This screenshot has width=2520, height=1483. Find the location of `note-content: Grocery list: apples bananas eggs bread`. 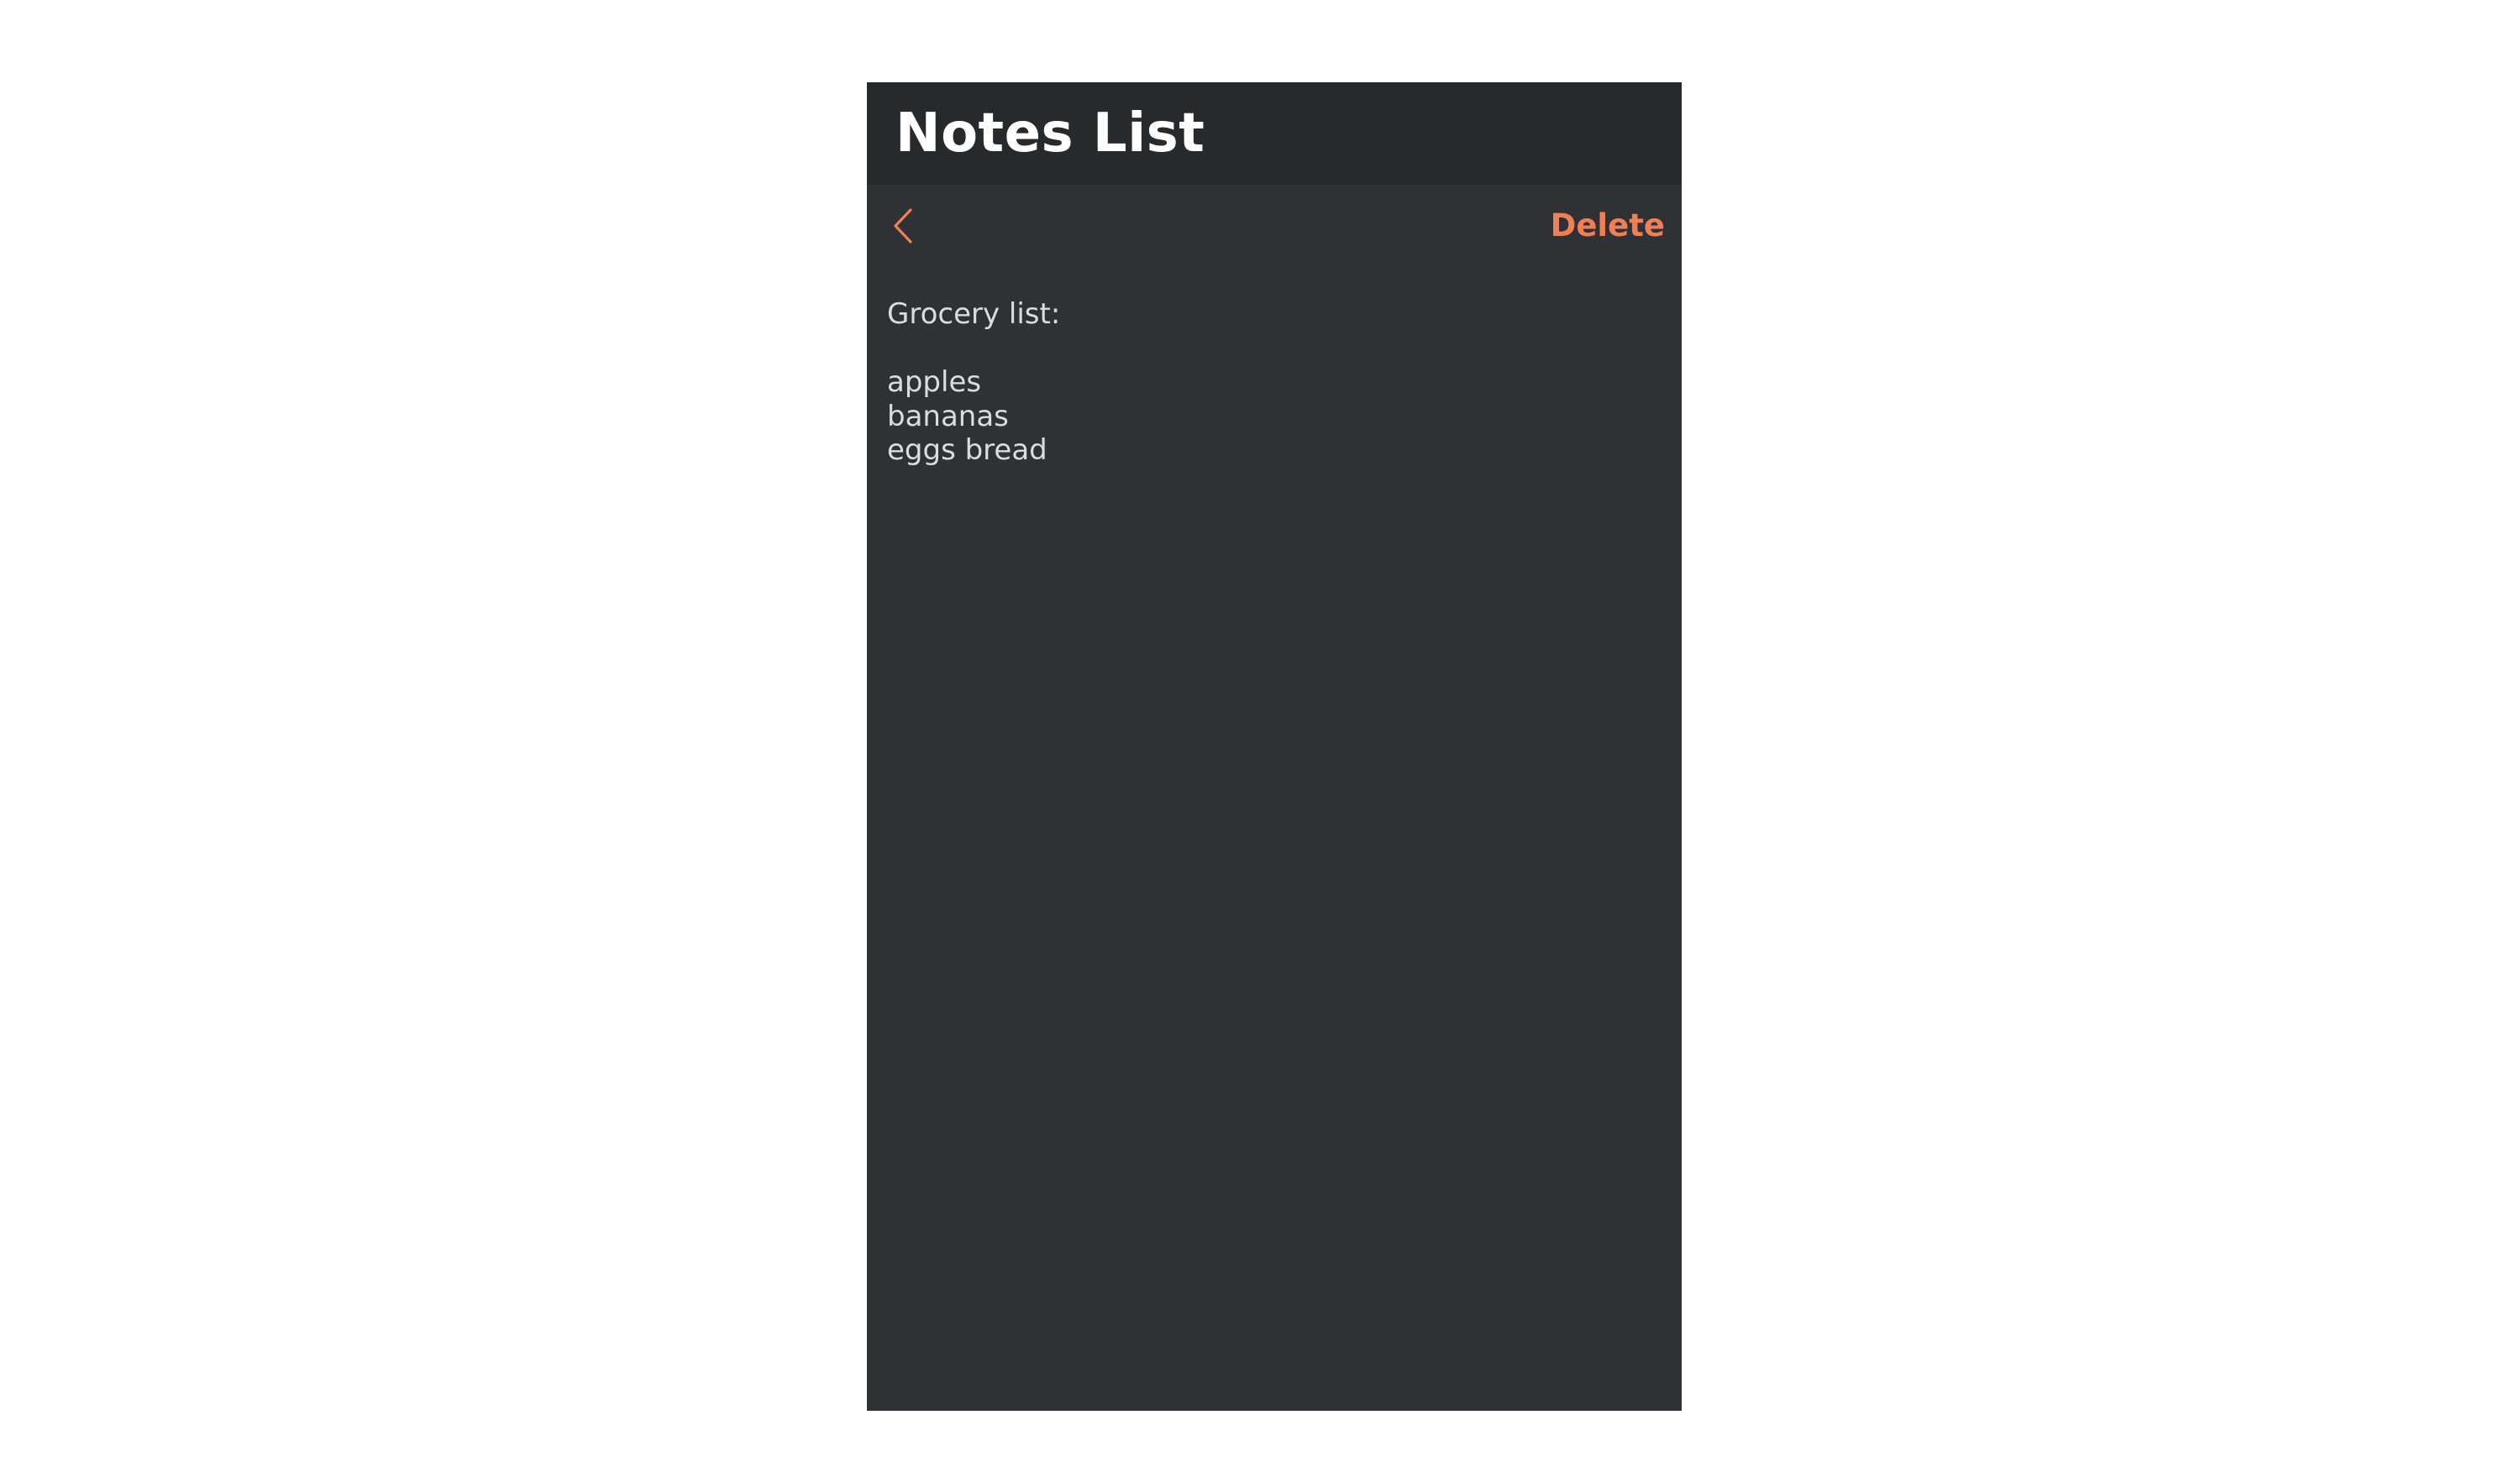

note-content: Grocery list: apples bananas eggs bread is located at coordinates (1273, 382).